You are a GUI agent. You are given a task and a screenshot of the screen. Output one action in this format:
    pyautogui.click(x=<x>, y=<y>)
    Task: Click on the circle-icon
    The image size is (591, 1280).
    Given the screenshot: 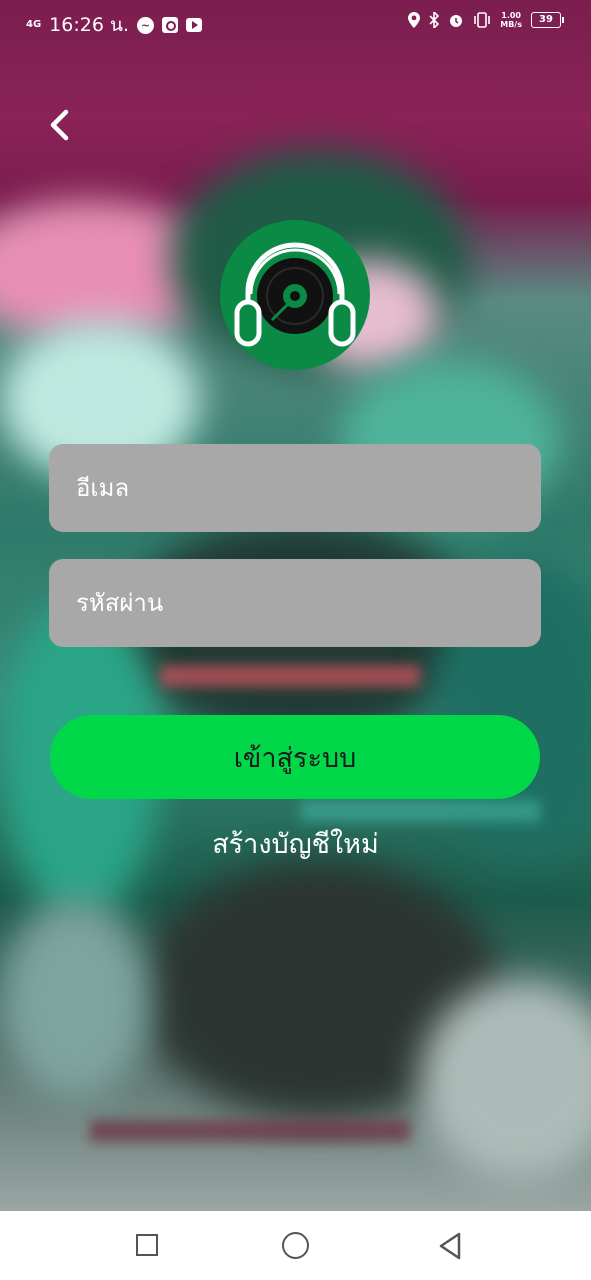 What is the action you would take?
    pyautogui.click(x=295, y=1245)
    